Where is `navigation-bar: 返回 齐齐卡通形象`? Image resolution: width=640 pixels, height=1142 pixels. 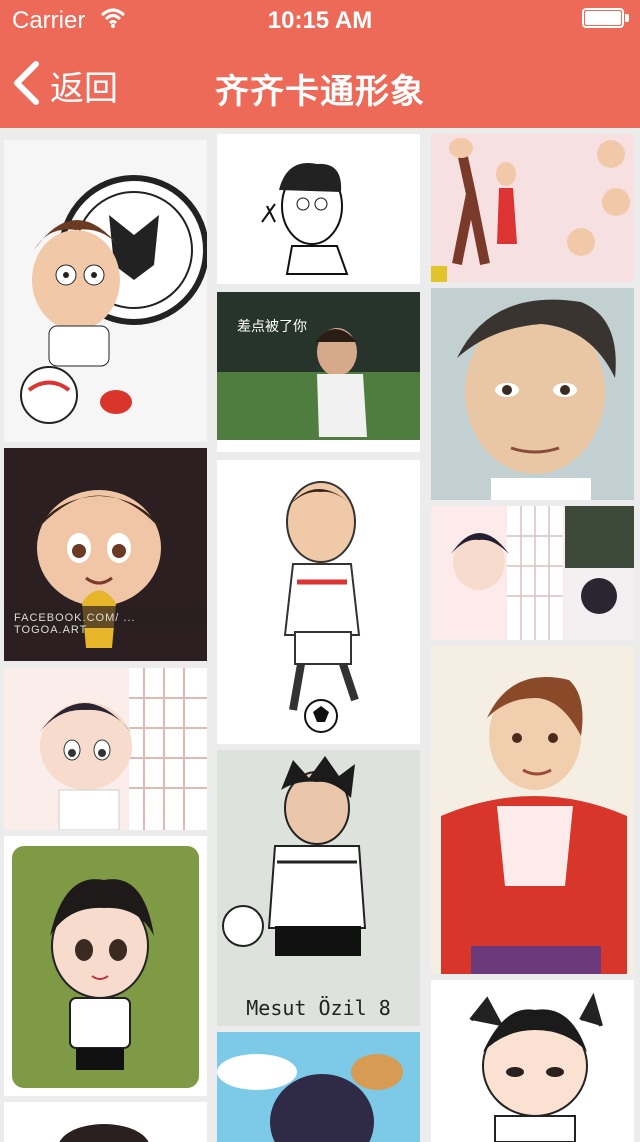
navigation-bar: 返回 齐齐卡通形象 is located at coordinates (320, 84).